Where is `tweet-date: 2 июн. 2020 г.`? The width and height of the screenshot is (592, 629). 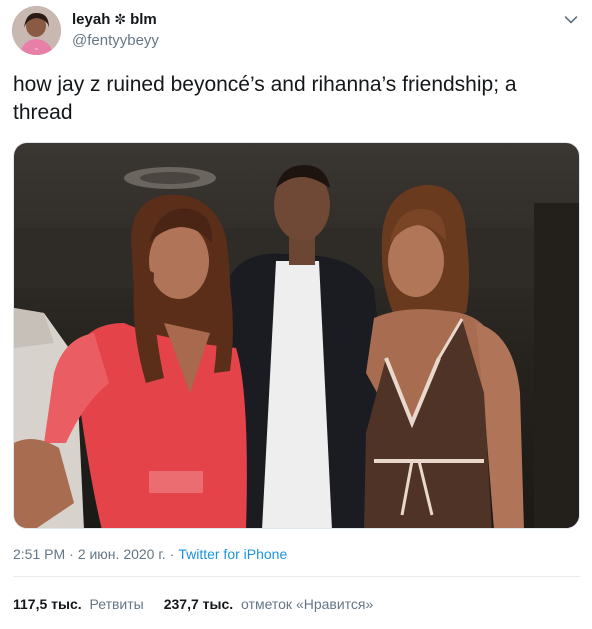 tweet-date: 2 июн. 2020 г. is located at coordinates (121, 554).